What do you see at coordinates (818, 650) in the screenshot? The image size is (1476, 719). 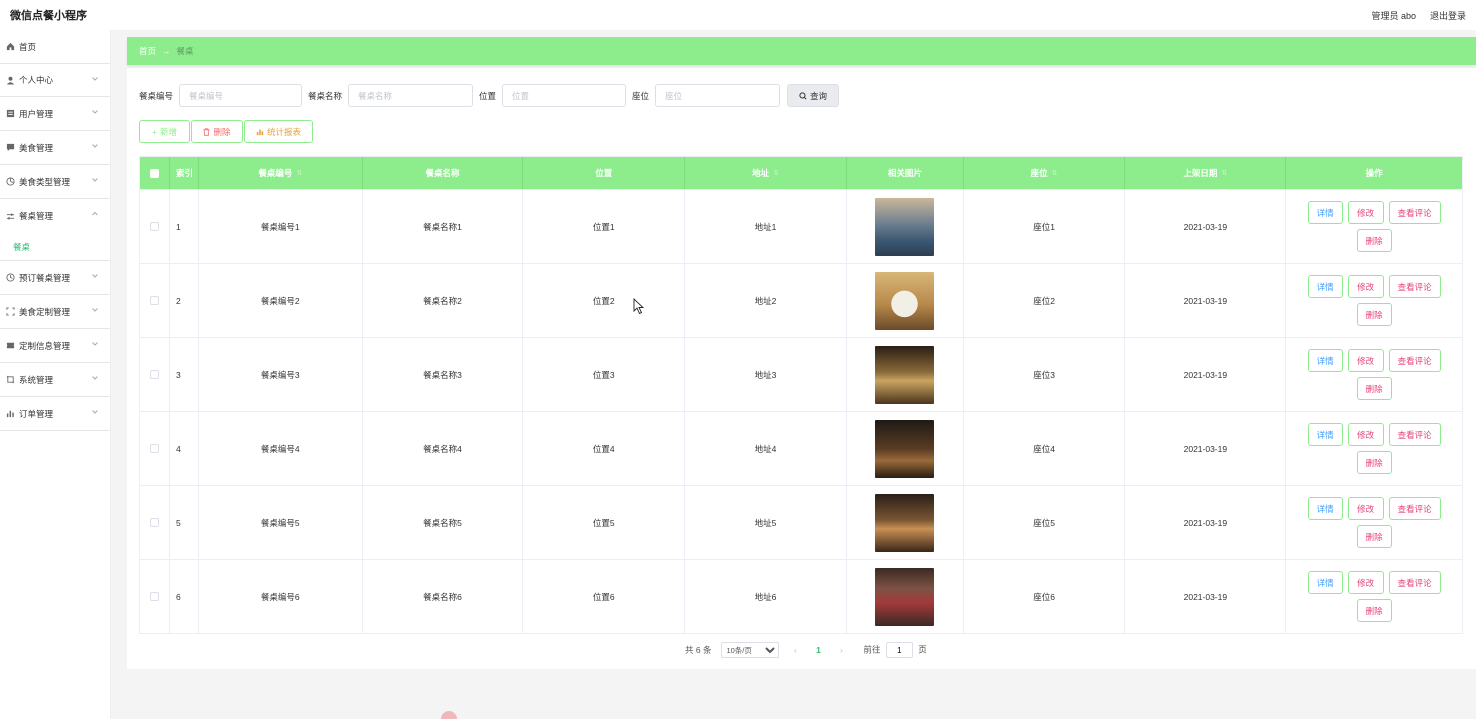 I see `page-number-current: 1` at bounding box center [818, 650].